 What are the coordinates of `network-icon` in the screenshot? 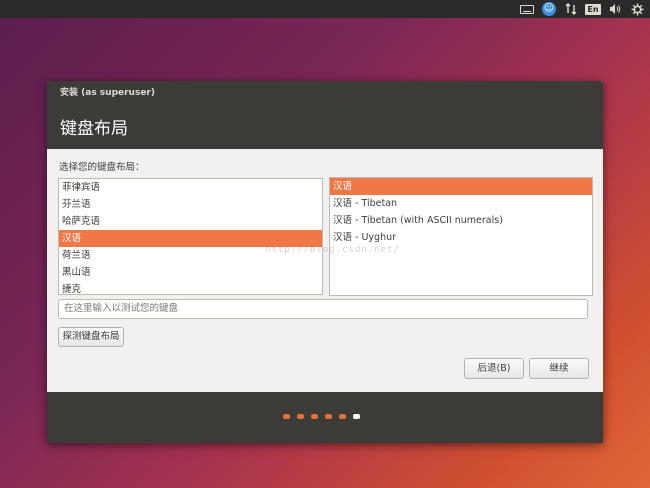 It's located at (571, 9).